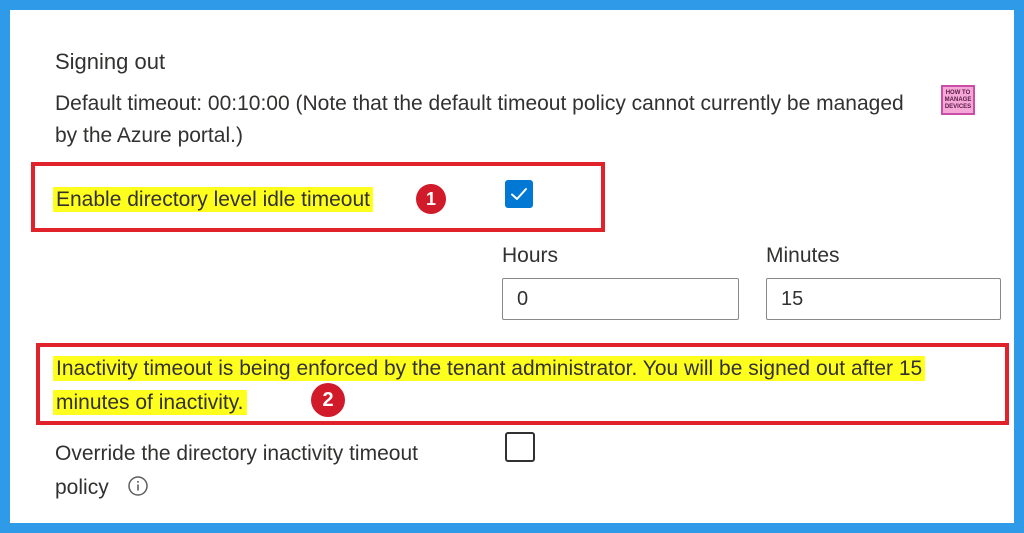 This screenshot has height=533, width=1024. What do you see at coordinates (138, 486) in the screenshot?
I see `info-icon` at bounding box center [138, 486].